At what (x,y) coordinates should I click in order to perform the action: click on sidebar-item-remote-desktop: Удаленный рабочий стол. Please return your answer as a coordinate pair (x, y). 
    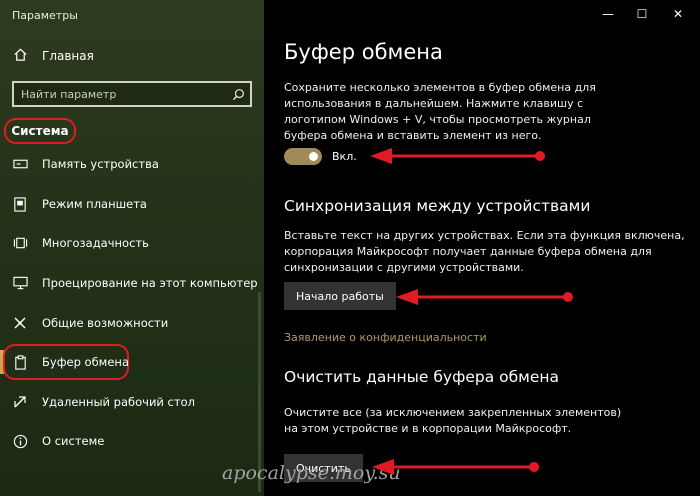
    Looking at the image, I should click on (103, 402).